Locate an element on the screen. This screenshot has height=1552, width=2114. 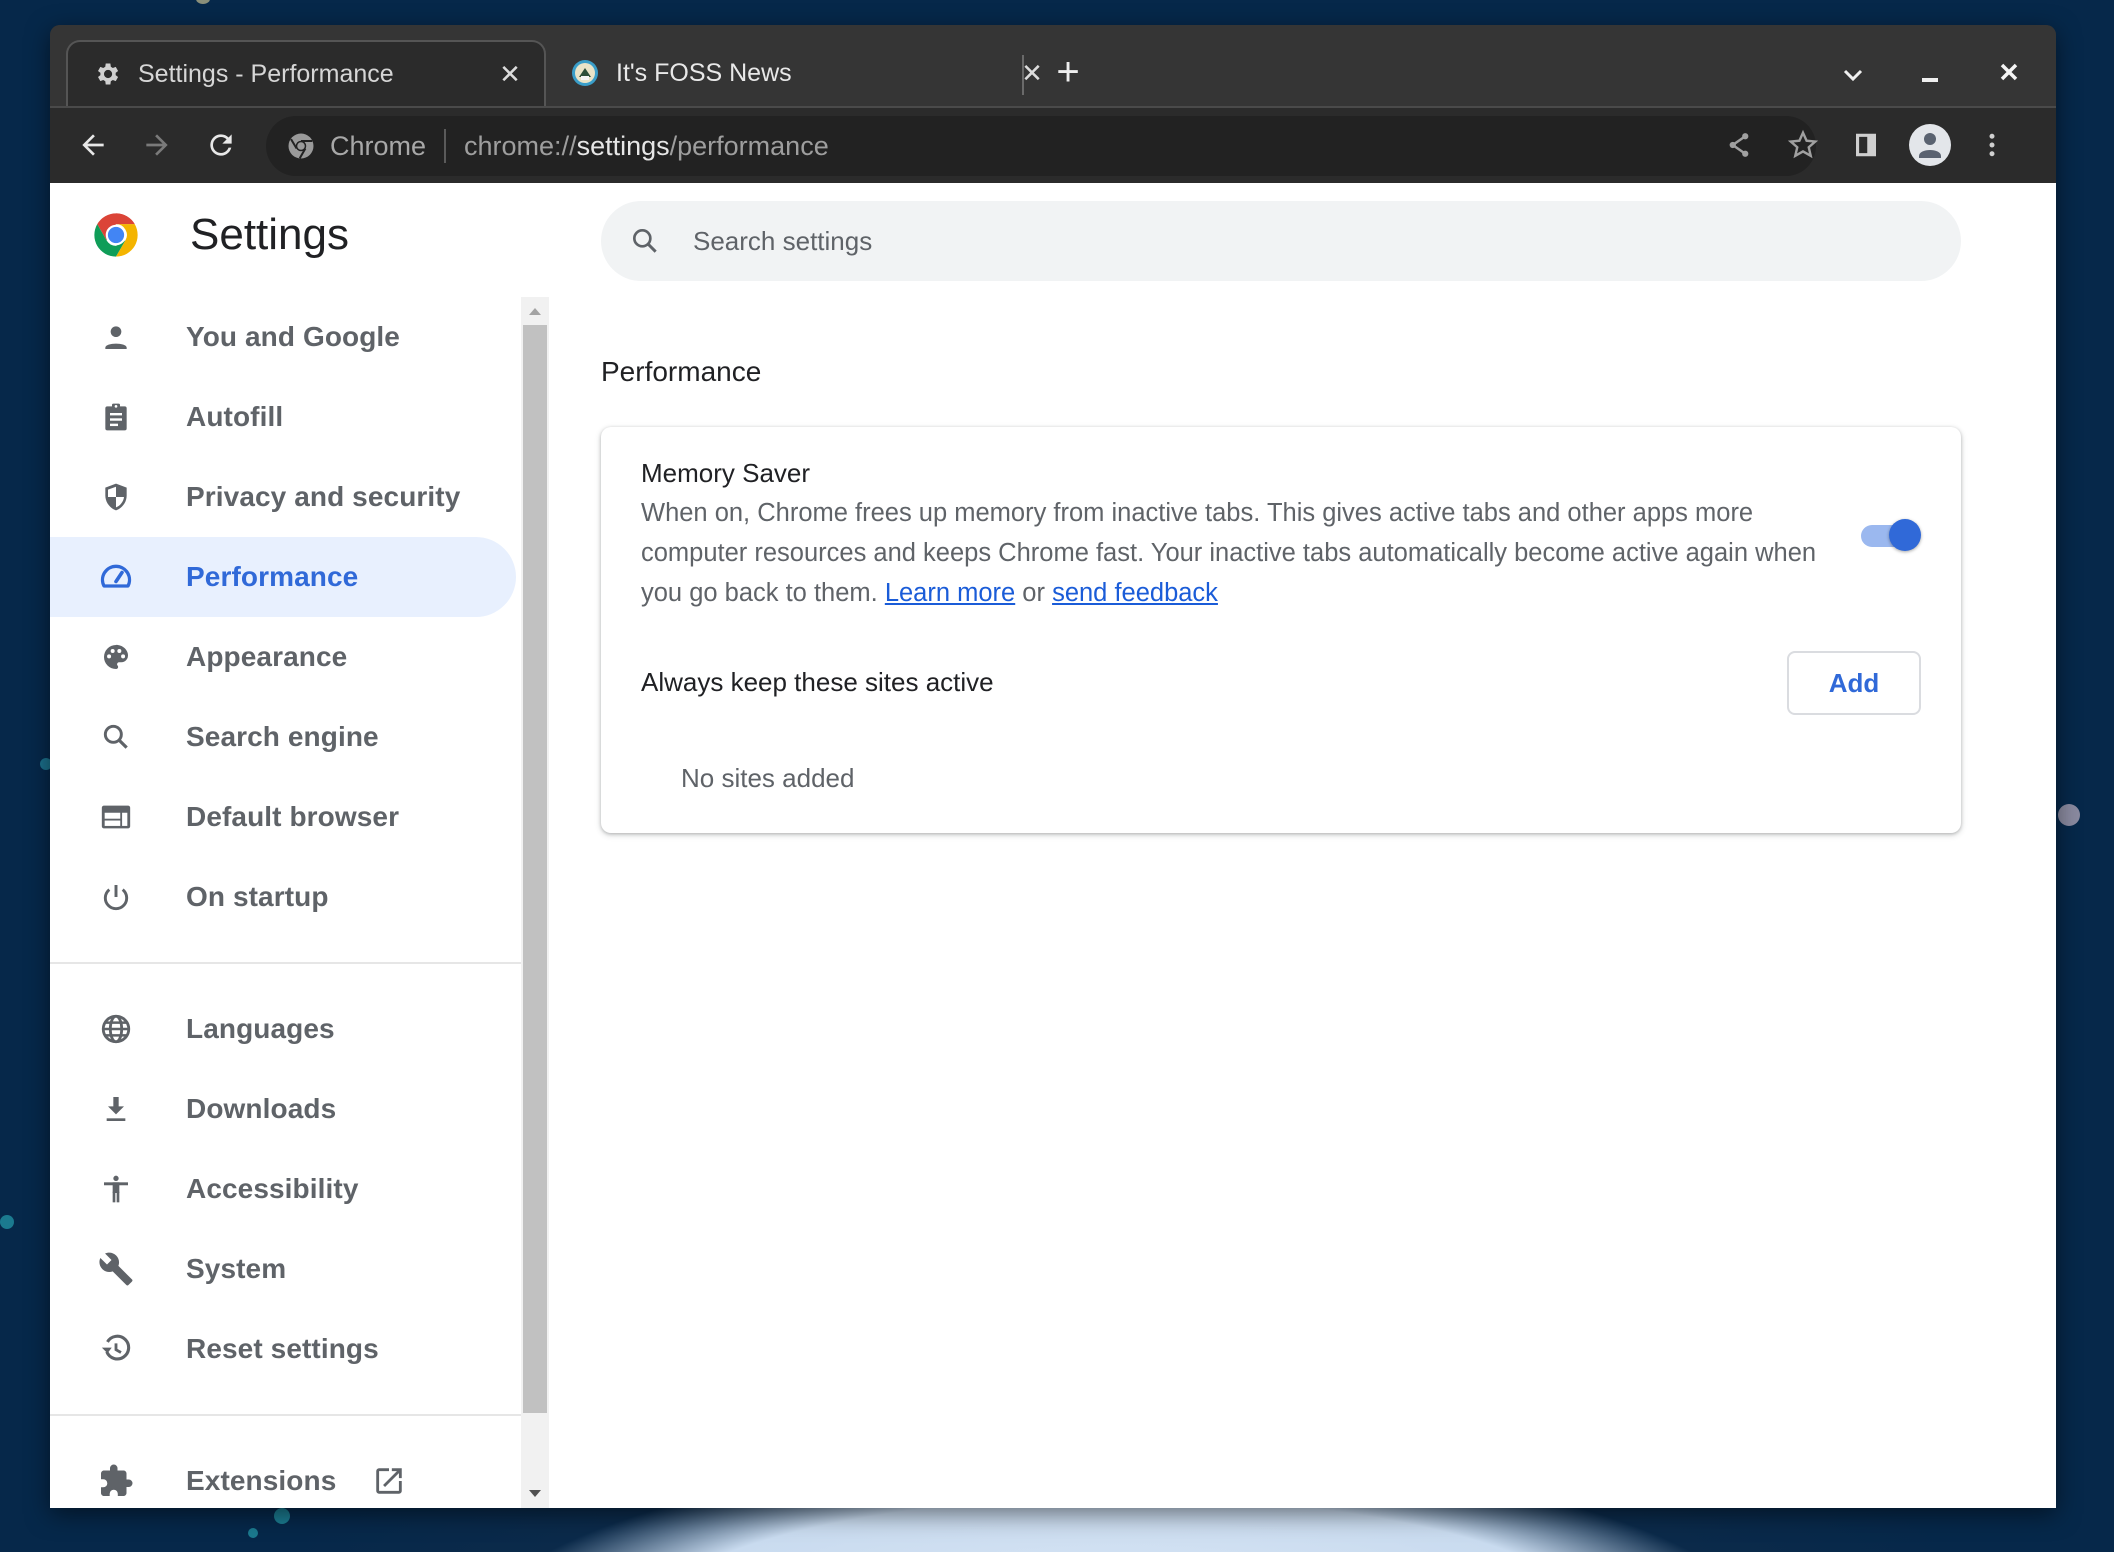
sidebar-item-downloads: Downloads is located at coordinates (283, 1109).